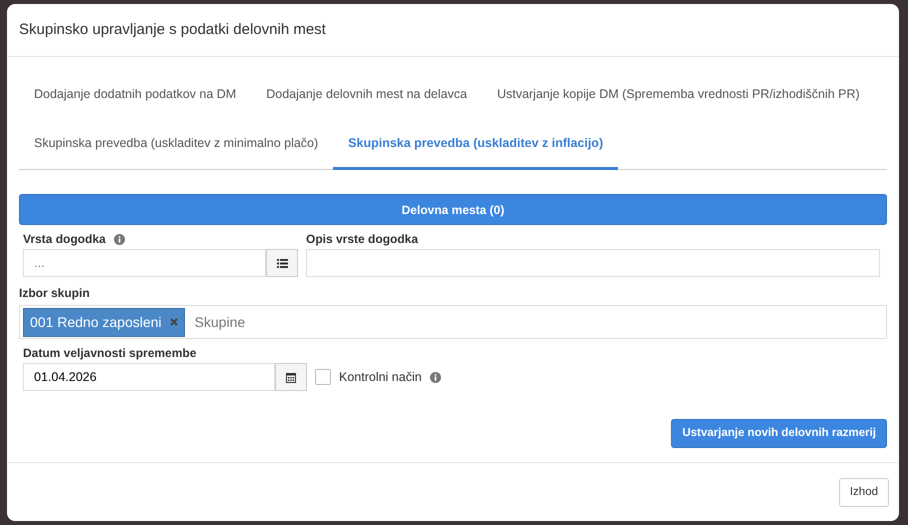 The image size is (908, 525). Describe the element at coordinates (54, 293) in the screenshot. I see `field-label: Izbor skupin` at that location.